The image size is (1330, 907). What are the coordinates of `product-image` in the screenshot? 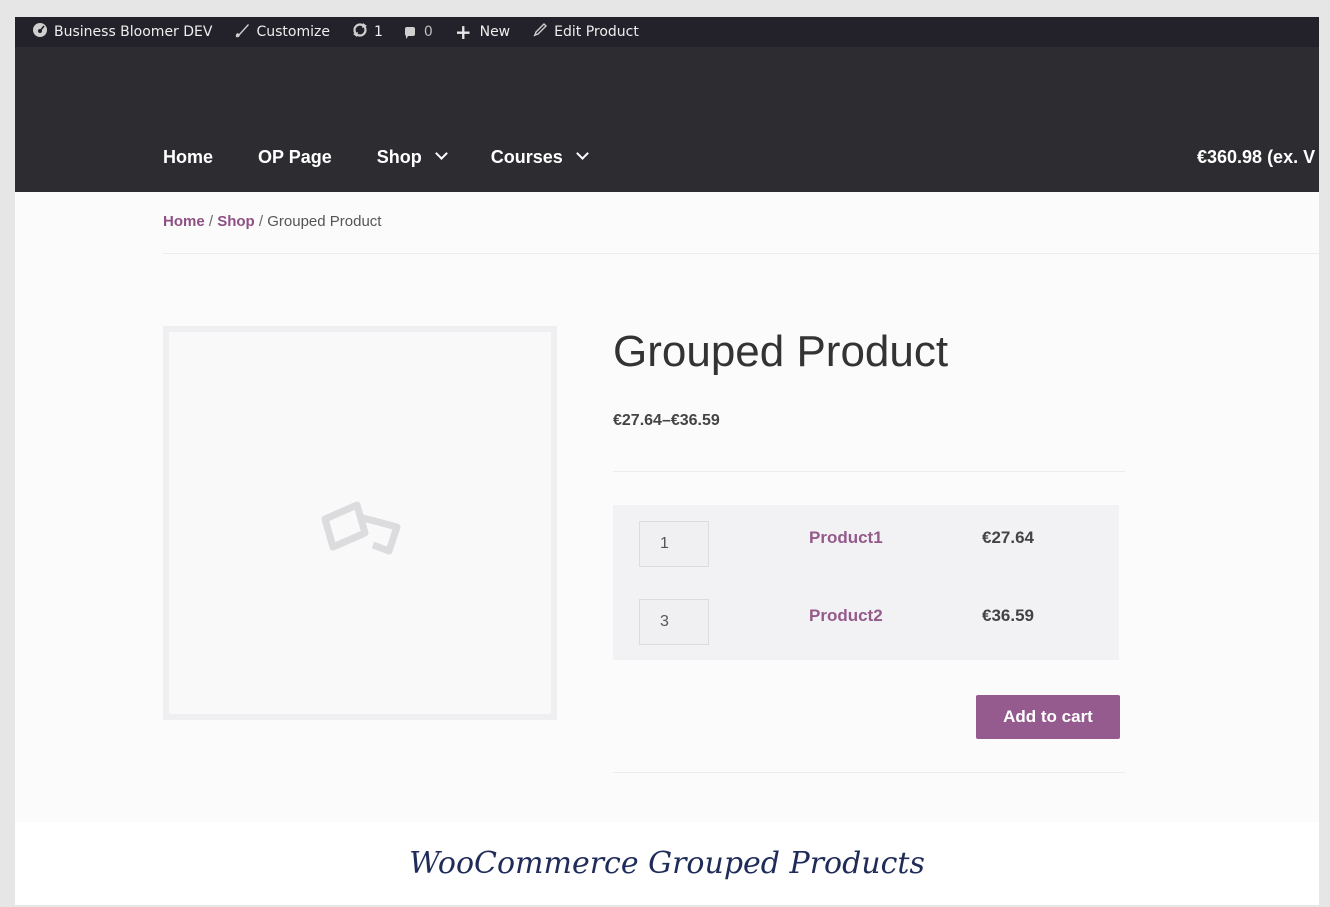 It's located at (360, 523).